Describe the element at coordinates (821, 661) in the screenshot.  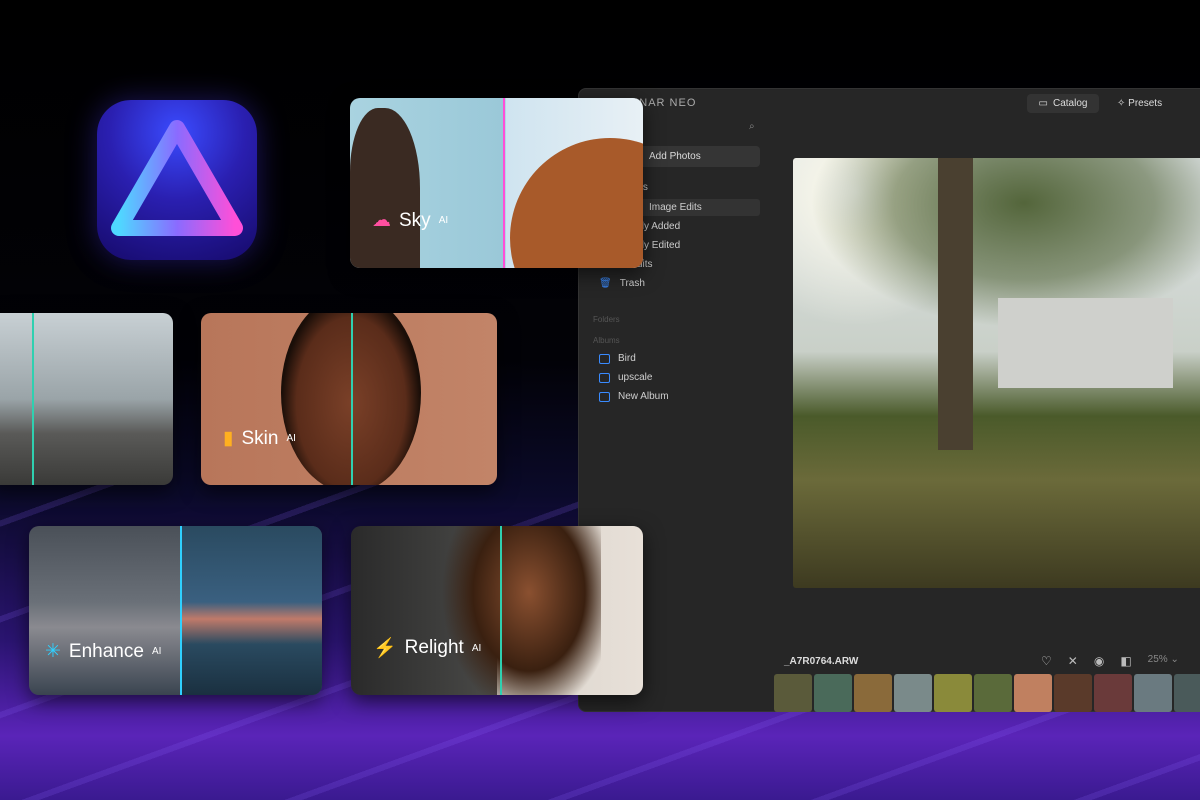
I see `filename: _A7R0764.ARW` at that location.